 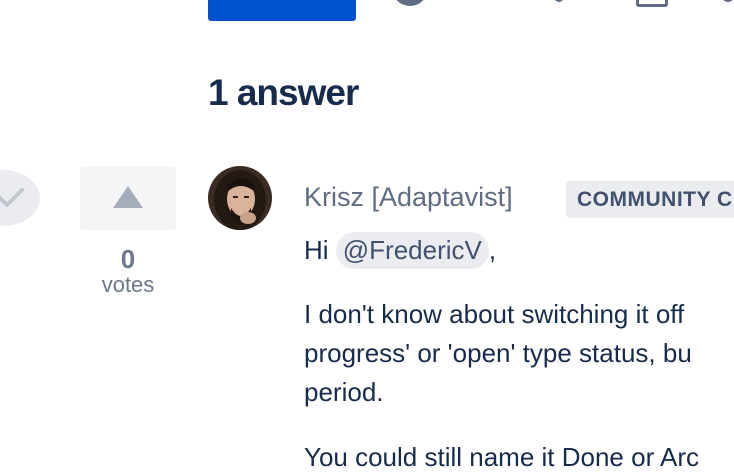 What do you see at coordinates (559, 1) in the screenshot?
I see `share-icon` at bounding box center [559, 1].